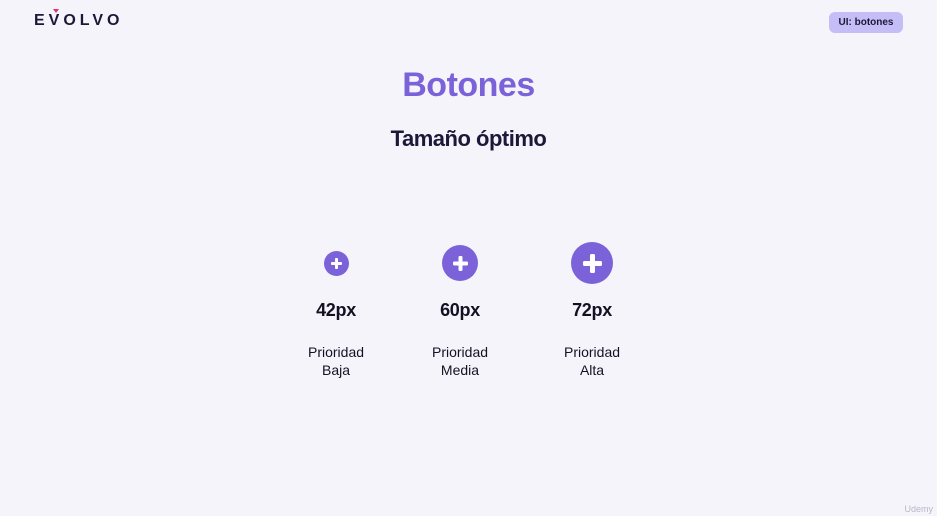 The image size is (937, 516). I want to click on size-column-large: 72px Prioridad Alta, so click(592, 308).